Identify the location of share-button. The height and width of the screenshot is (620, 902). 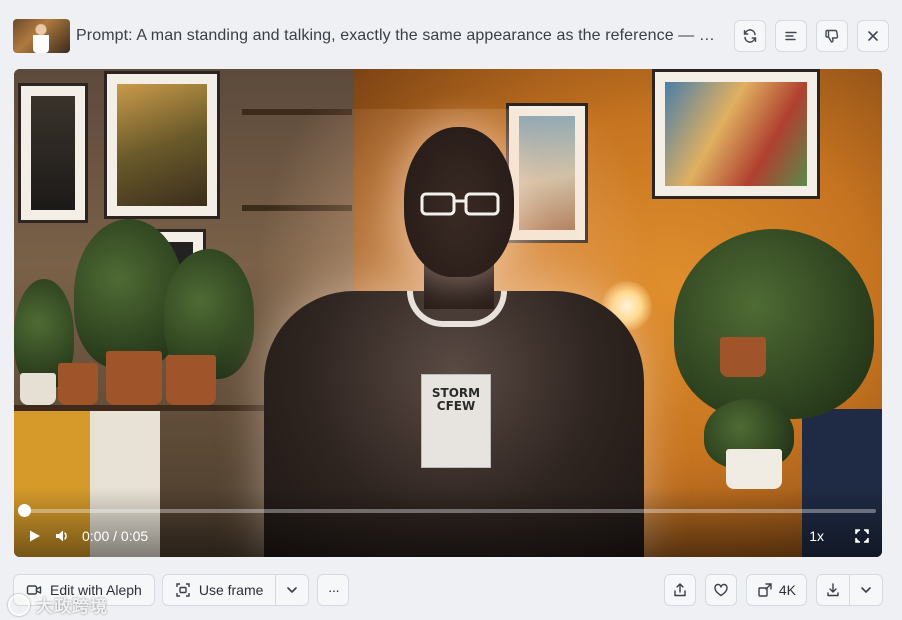
(679, 590).